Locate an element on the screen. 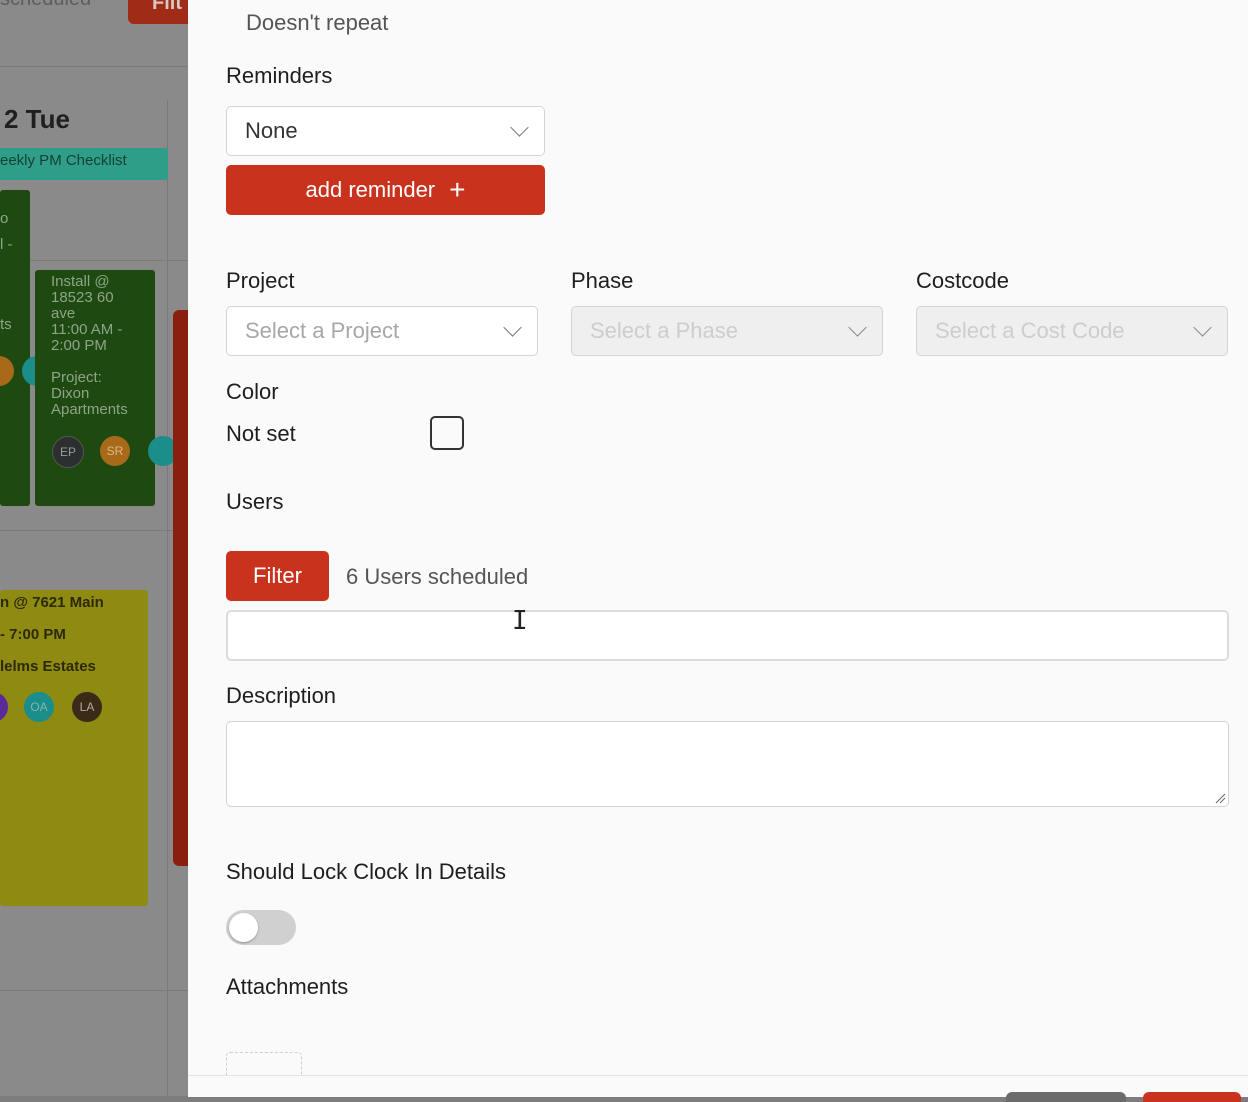 Image resolution: width=1248 pixels, height=1102 pixels. phase-placeholder: Select a Phase is located at coordinates (664, 330).